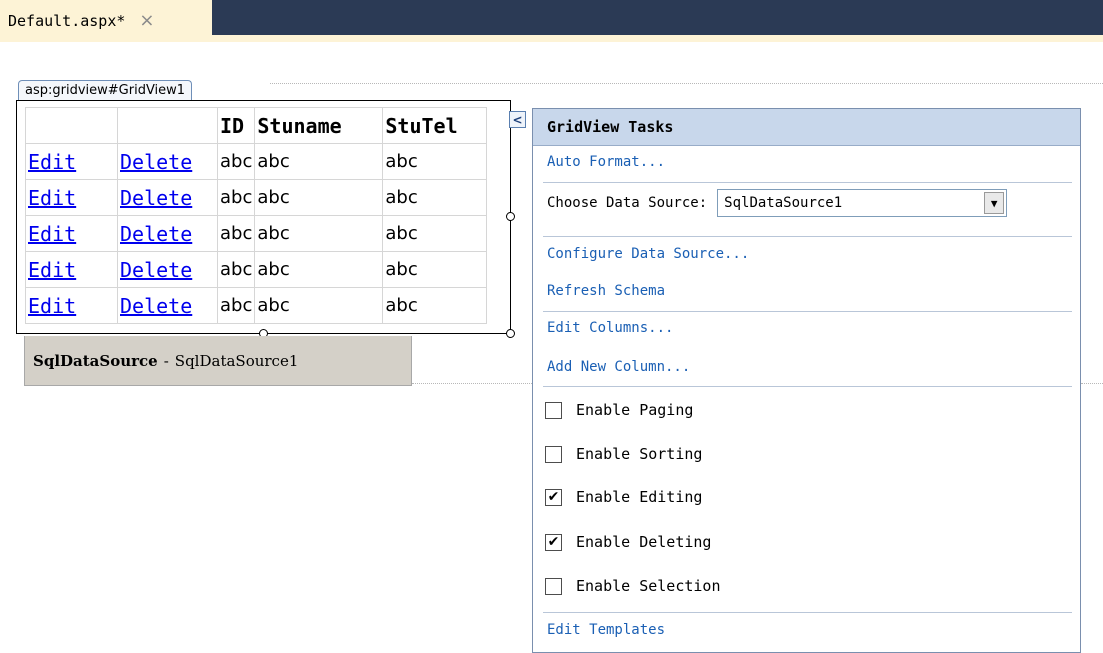  Describe the element at coordinates (1092, 383) in the screenshot. I see `design-guide-right` at that location.